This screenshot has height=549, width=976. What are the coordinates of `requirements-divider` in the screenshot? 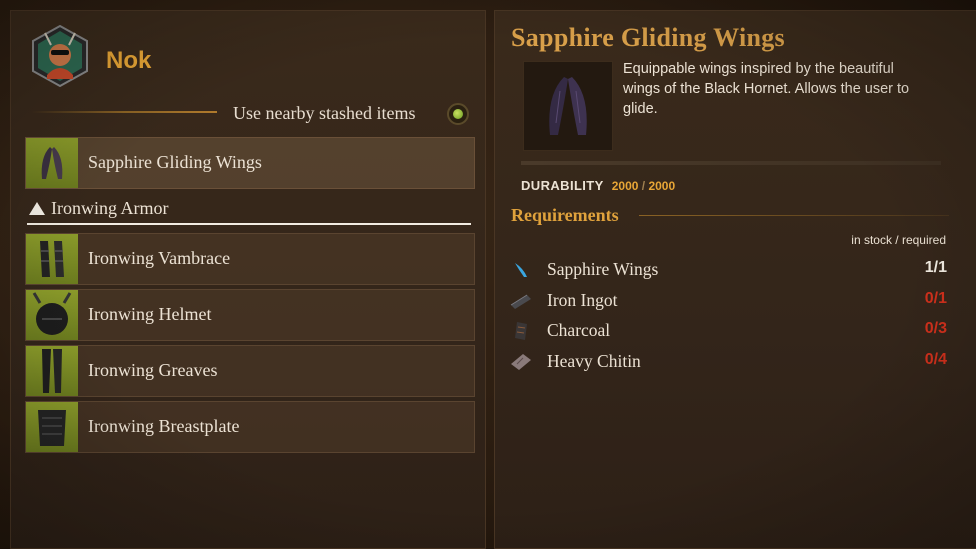 It's located at (794, 215).